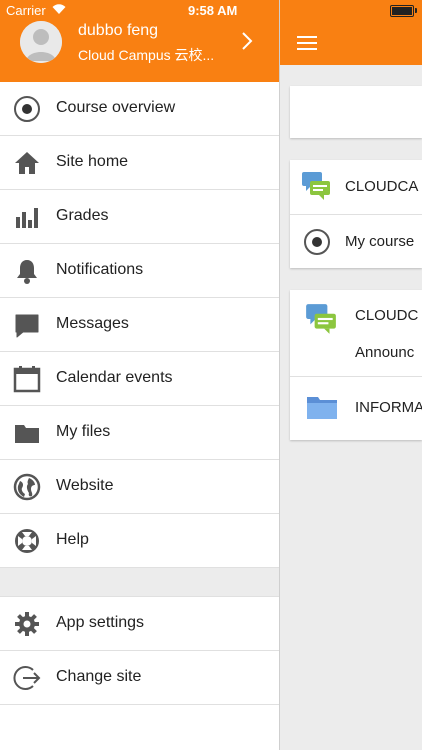 The width and height of the screenshot is (422, 750). Describe the element at coordinates (72, 539) in the screenshot. I see `menu-item-label: Help` at that location.